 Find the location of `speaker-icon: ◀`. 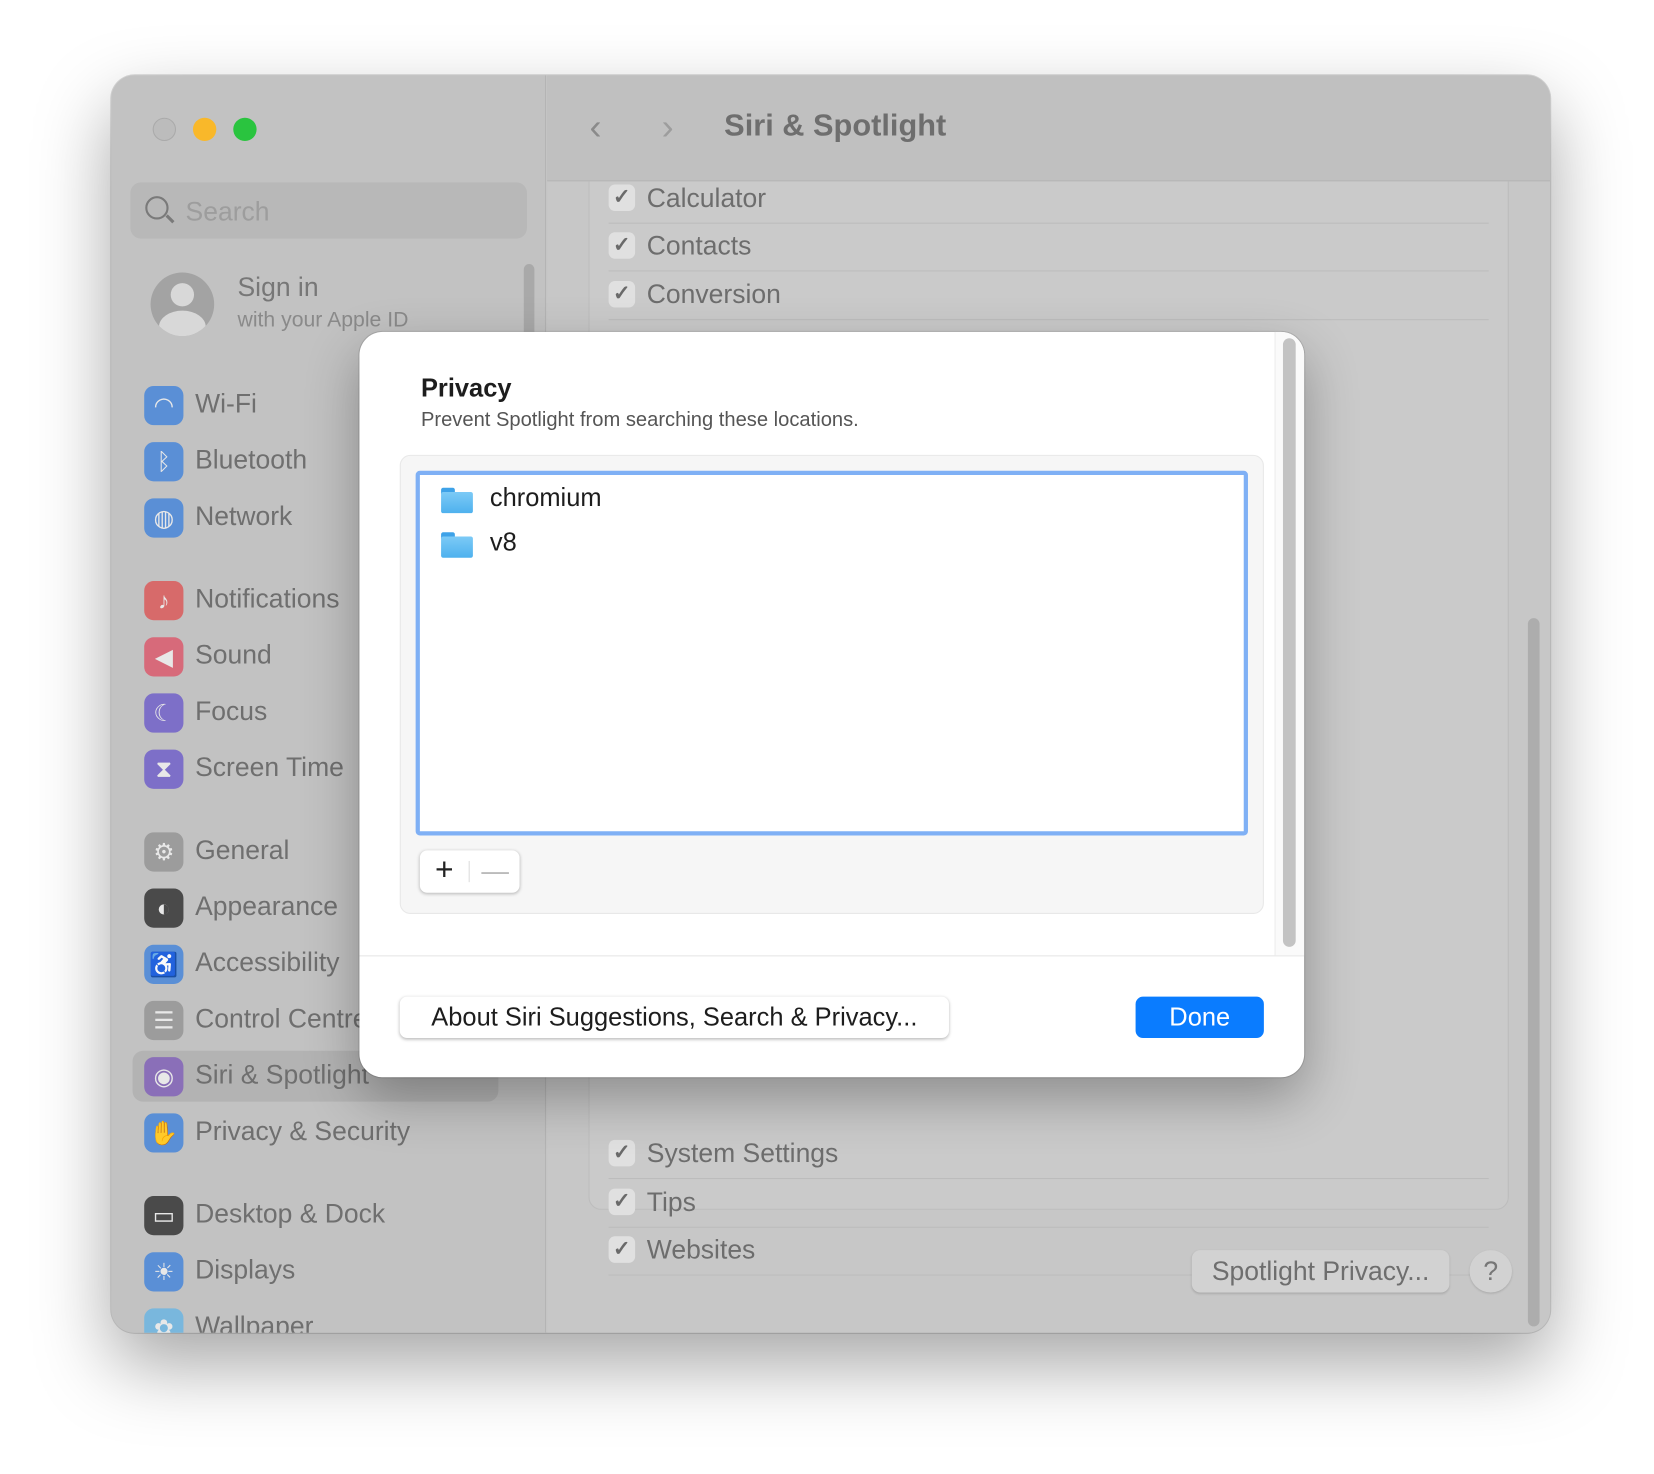

speaker-icon: ◀ is located at coordinates (164, 657).